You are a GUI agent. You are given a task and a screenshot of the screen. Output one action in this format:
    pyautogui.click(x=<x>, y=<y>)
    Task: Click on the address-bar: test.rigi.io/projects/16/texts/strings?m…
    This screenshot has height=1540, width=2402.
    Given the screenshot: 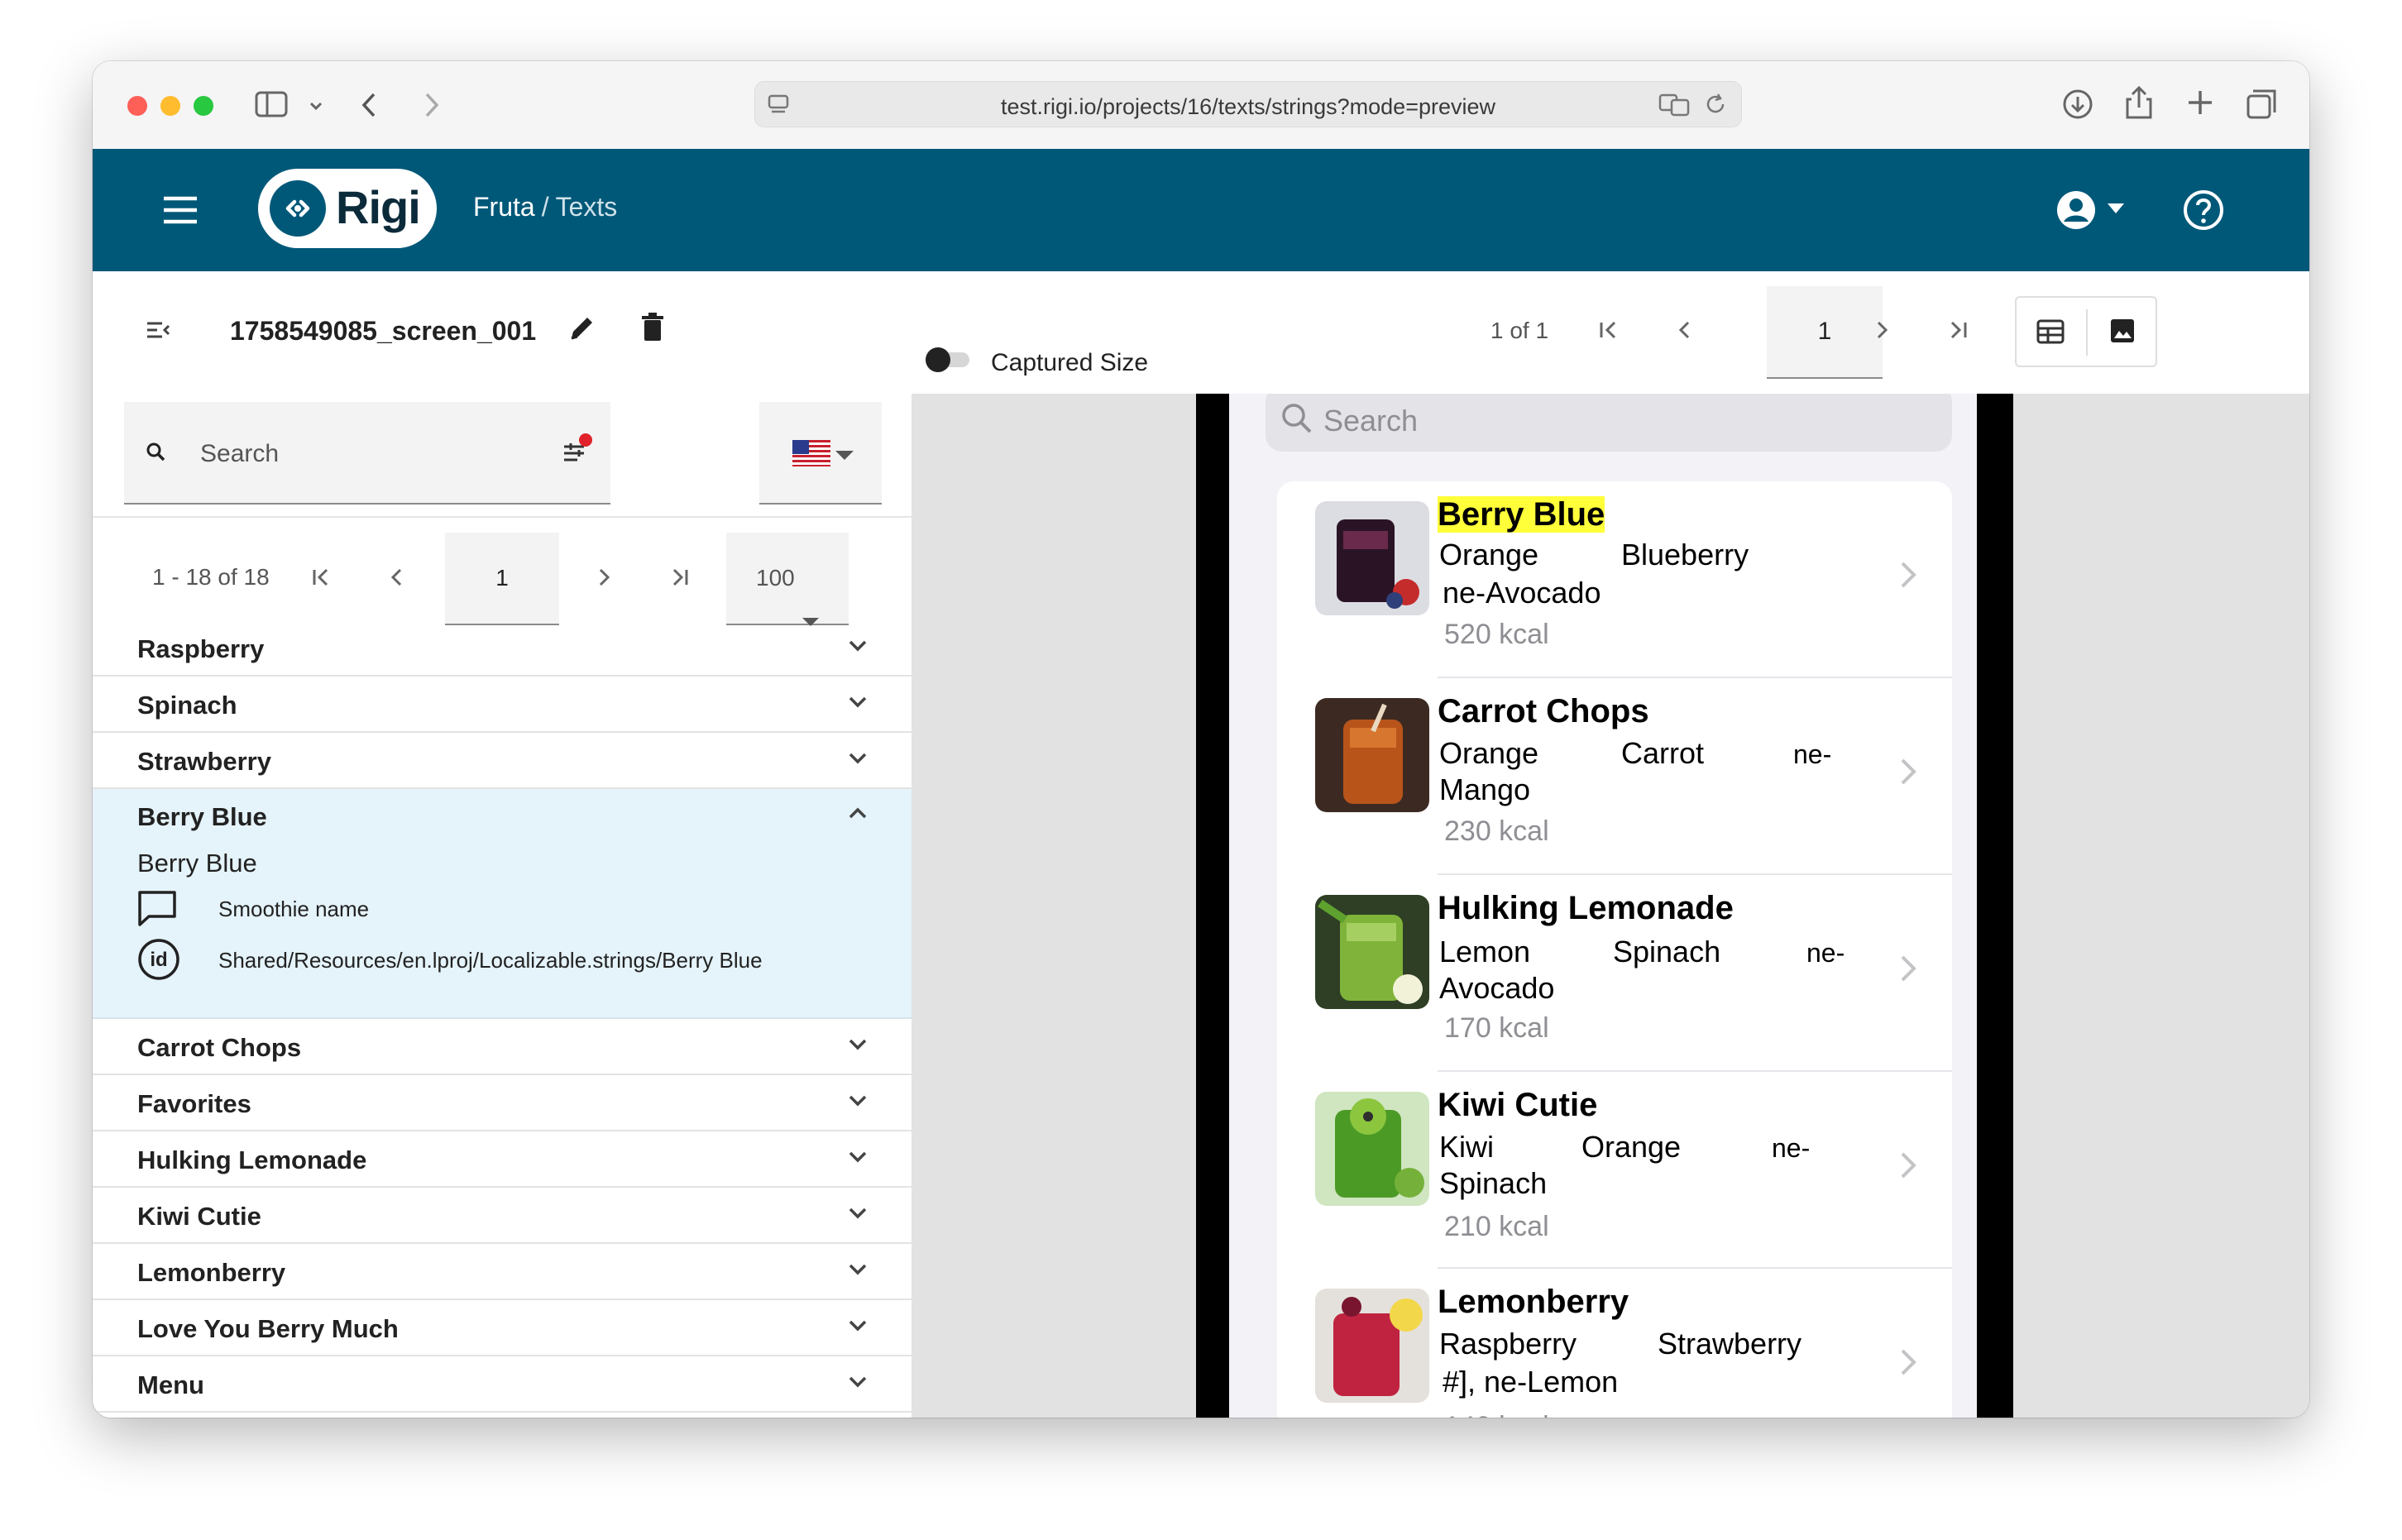 What is the action you would take?
    pyautogui.click(x=1248, y=104)
    